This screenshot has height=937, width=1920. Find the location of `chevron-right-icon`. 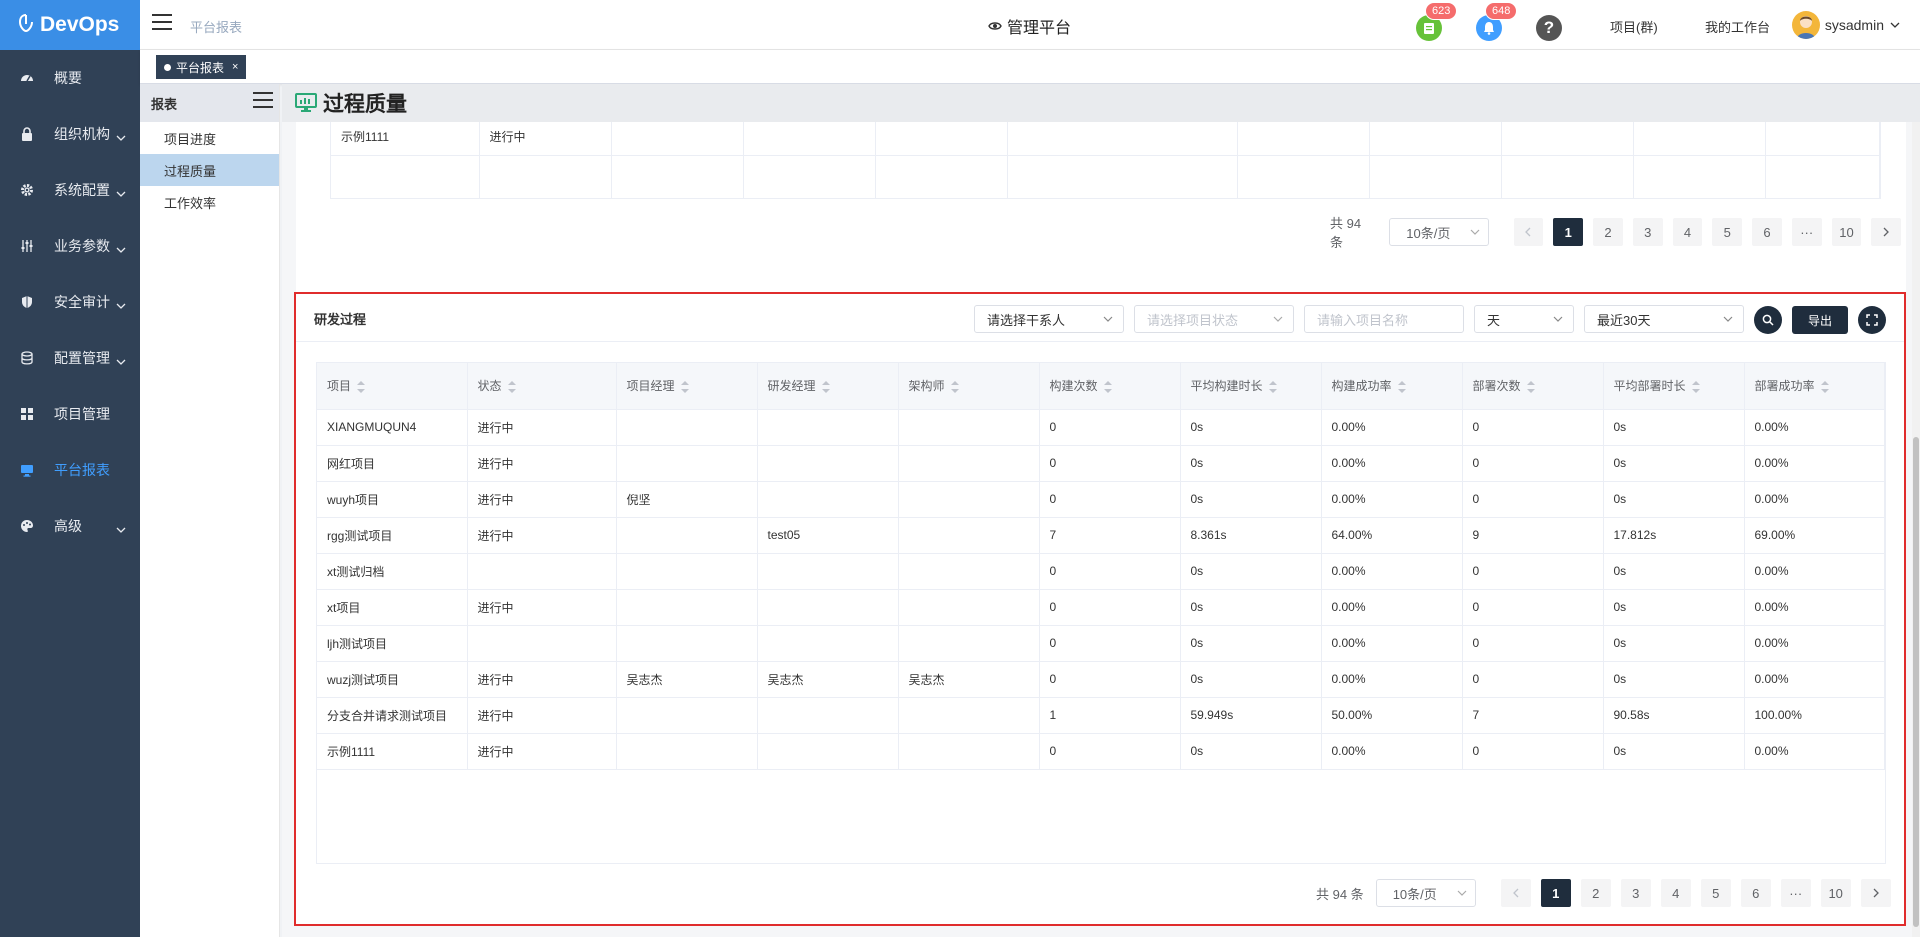

chevron-right-icon is located at coordinates (1876, 893).